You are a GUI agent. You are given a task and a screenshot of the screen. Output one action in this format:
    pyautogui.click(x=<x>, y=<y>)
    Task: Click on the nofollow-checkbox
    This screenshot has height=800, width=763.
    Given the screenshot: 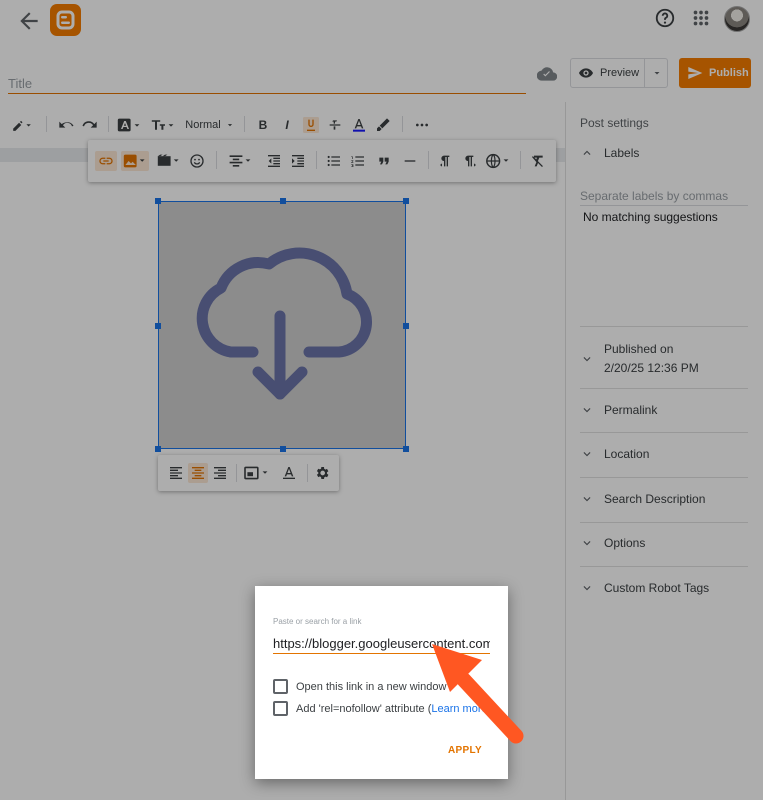 What is the action you would take?
    pyautogui.click(x=280, y=708)
    